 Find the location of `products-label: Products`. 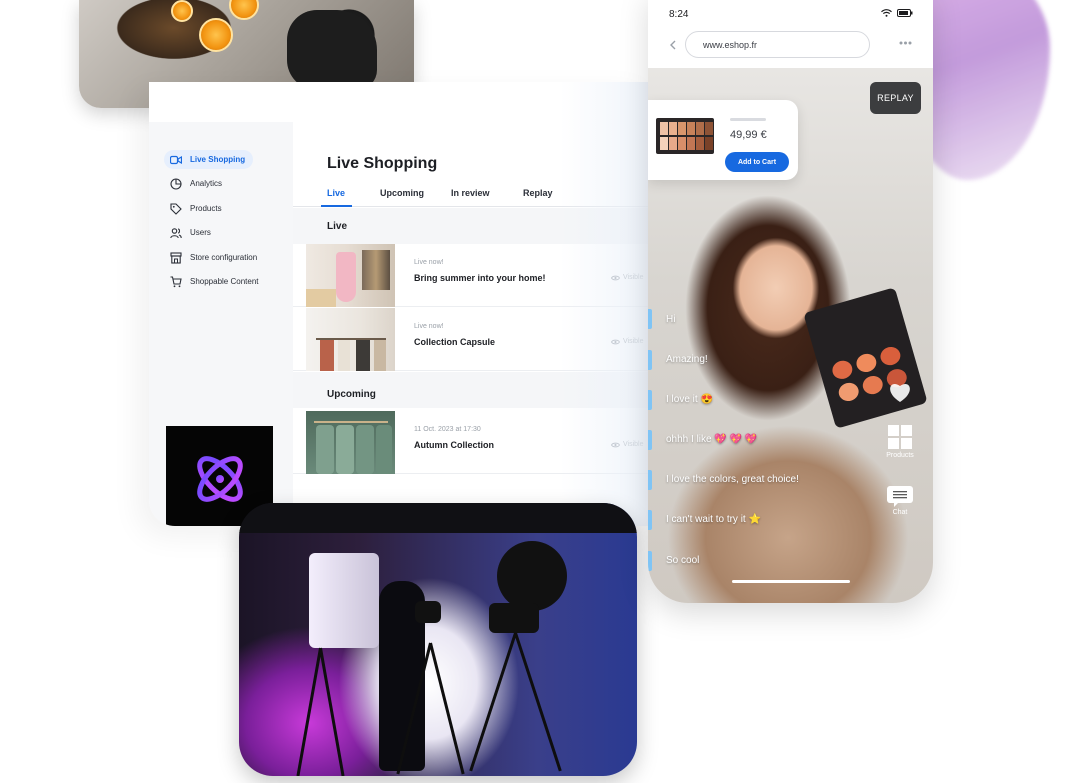

products-label: Products is located at coordinates (900, 455).